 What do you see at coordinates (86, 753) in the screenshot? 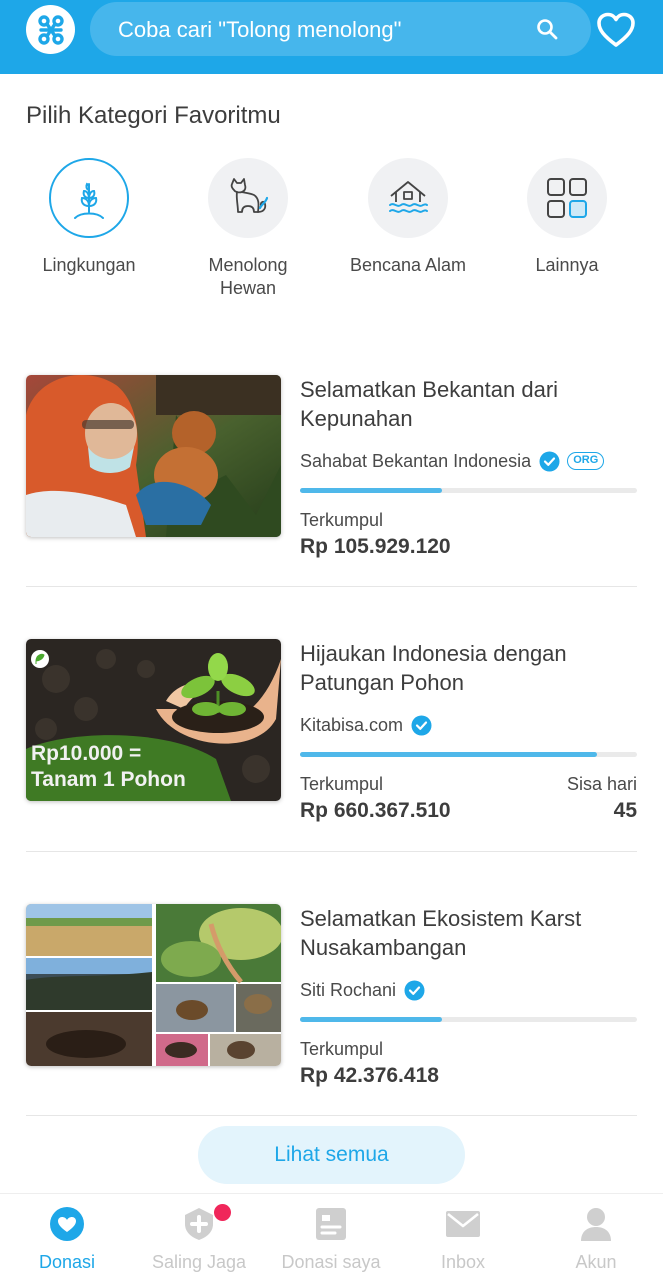
I see `overlay-line-1: Rp10.000 =` at bounding box center [86, 753].